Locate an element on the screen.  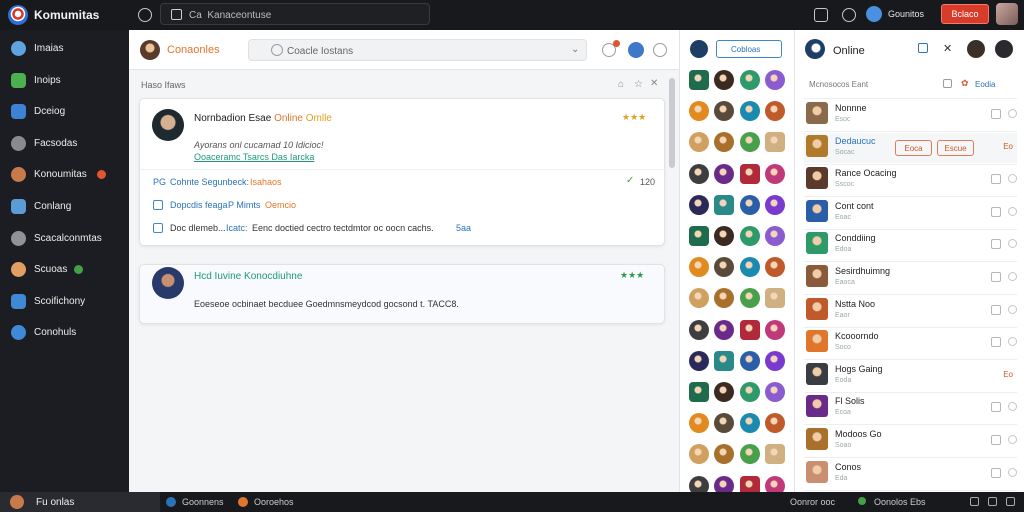
member-action-button: Eoca is located at coordinates (913, 147).